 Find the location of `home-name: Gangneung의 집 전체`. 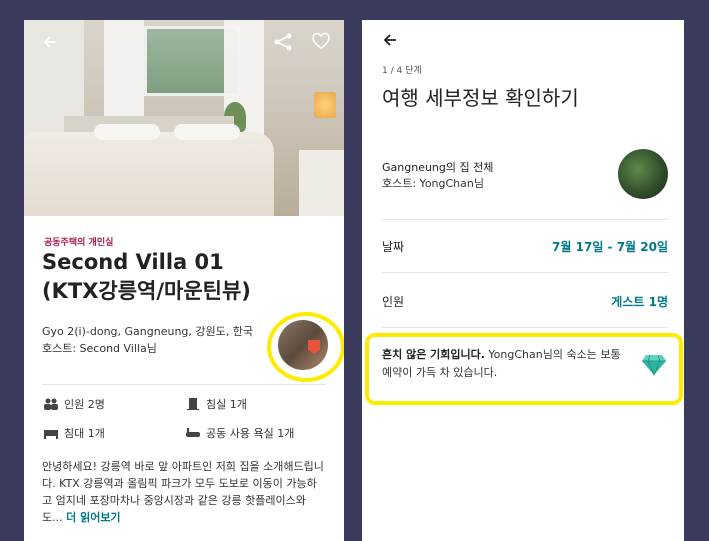

home-name: Gangneung의 집 전체 is located at coordinates (438, 167).